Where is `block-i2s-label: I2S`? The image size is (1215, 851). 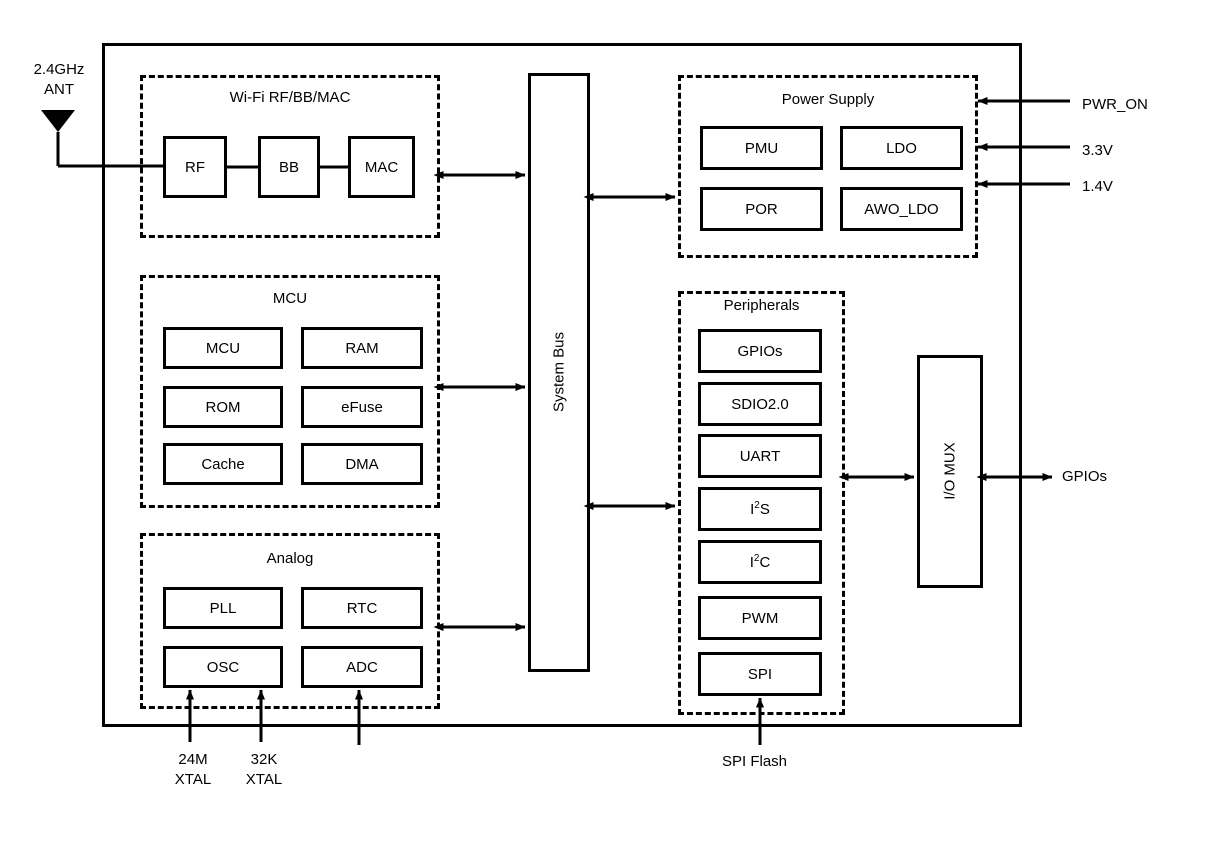
block-i2s-label: I2S is located at coordinates (760, 509).